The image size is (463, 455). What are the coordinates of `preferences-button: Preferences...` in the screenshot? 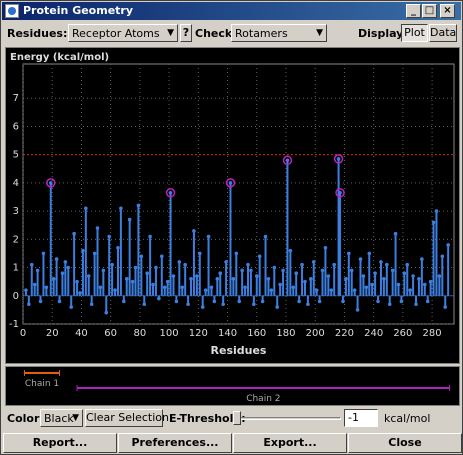 It's located at (175, 443).